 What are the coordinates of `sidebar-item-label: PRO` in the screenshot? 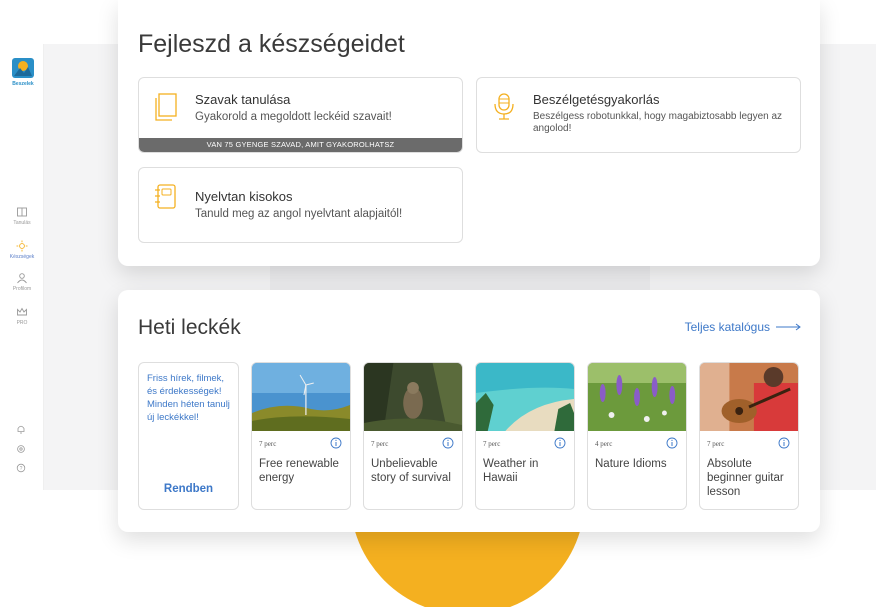 It's located at (22, 323).